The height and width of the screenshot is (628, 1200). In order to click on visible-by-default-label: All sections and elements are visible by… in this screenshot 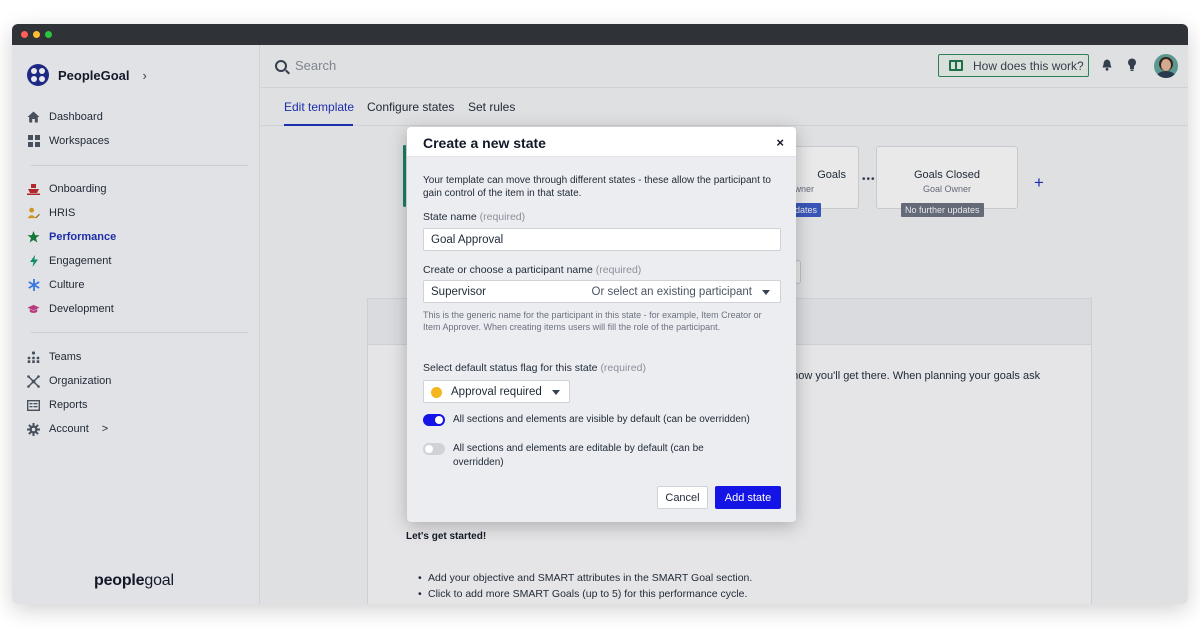, I will do `click(601, 419)`.